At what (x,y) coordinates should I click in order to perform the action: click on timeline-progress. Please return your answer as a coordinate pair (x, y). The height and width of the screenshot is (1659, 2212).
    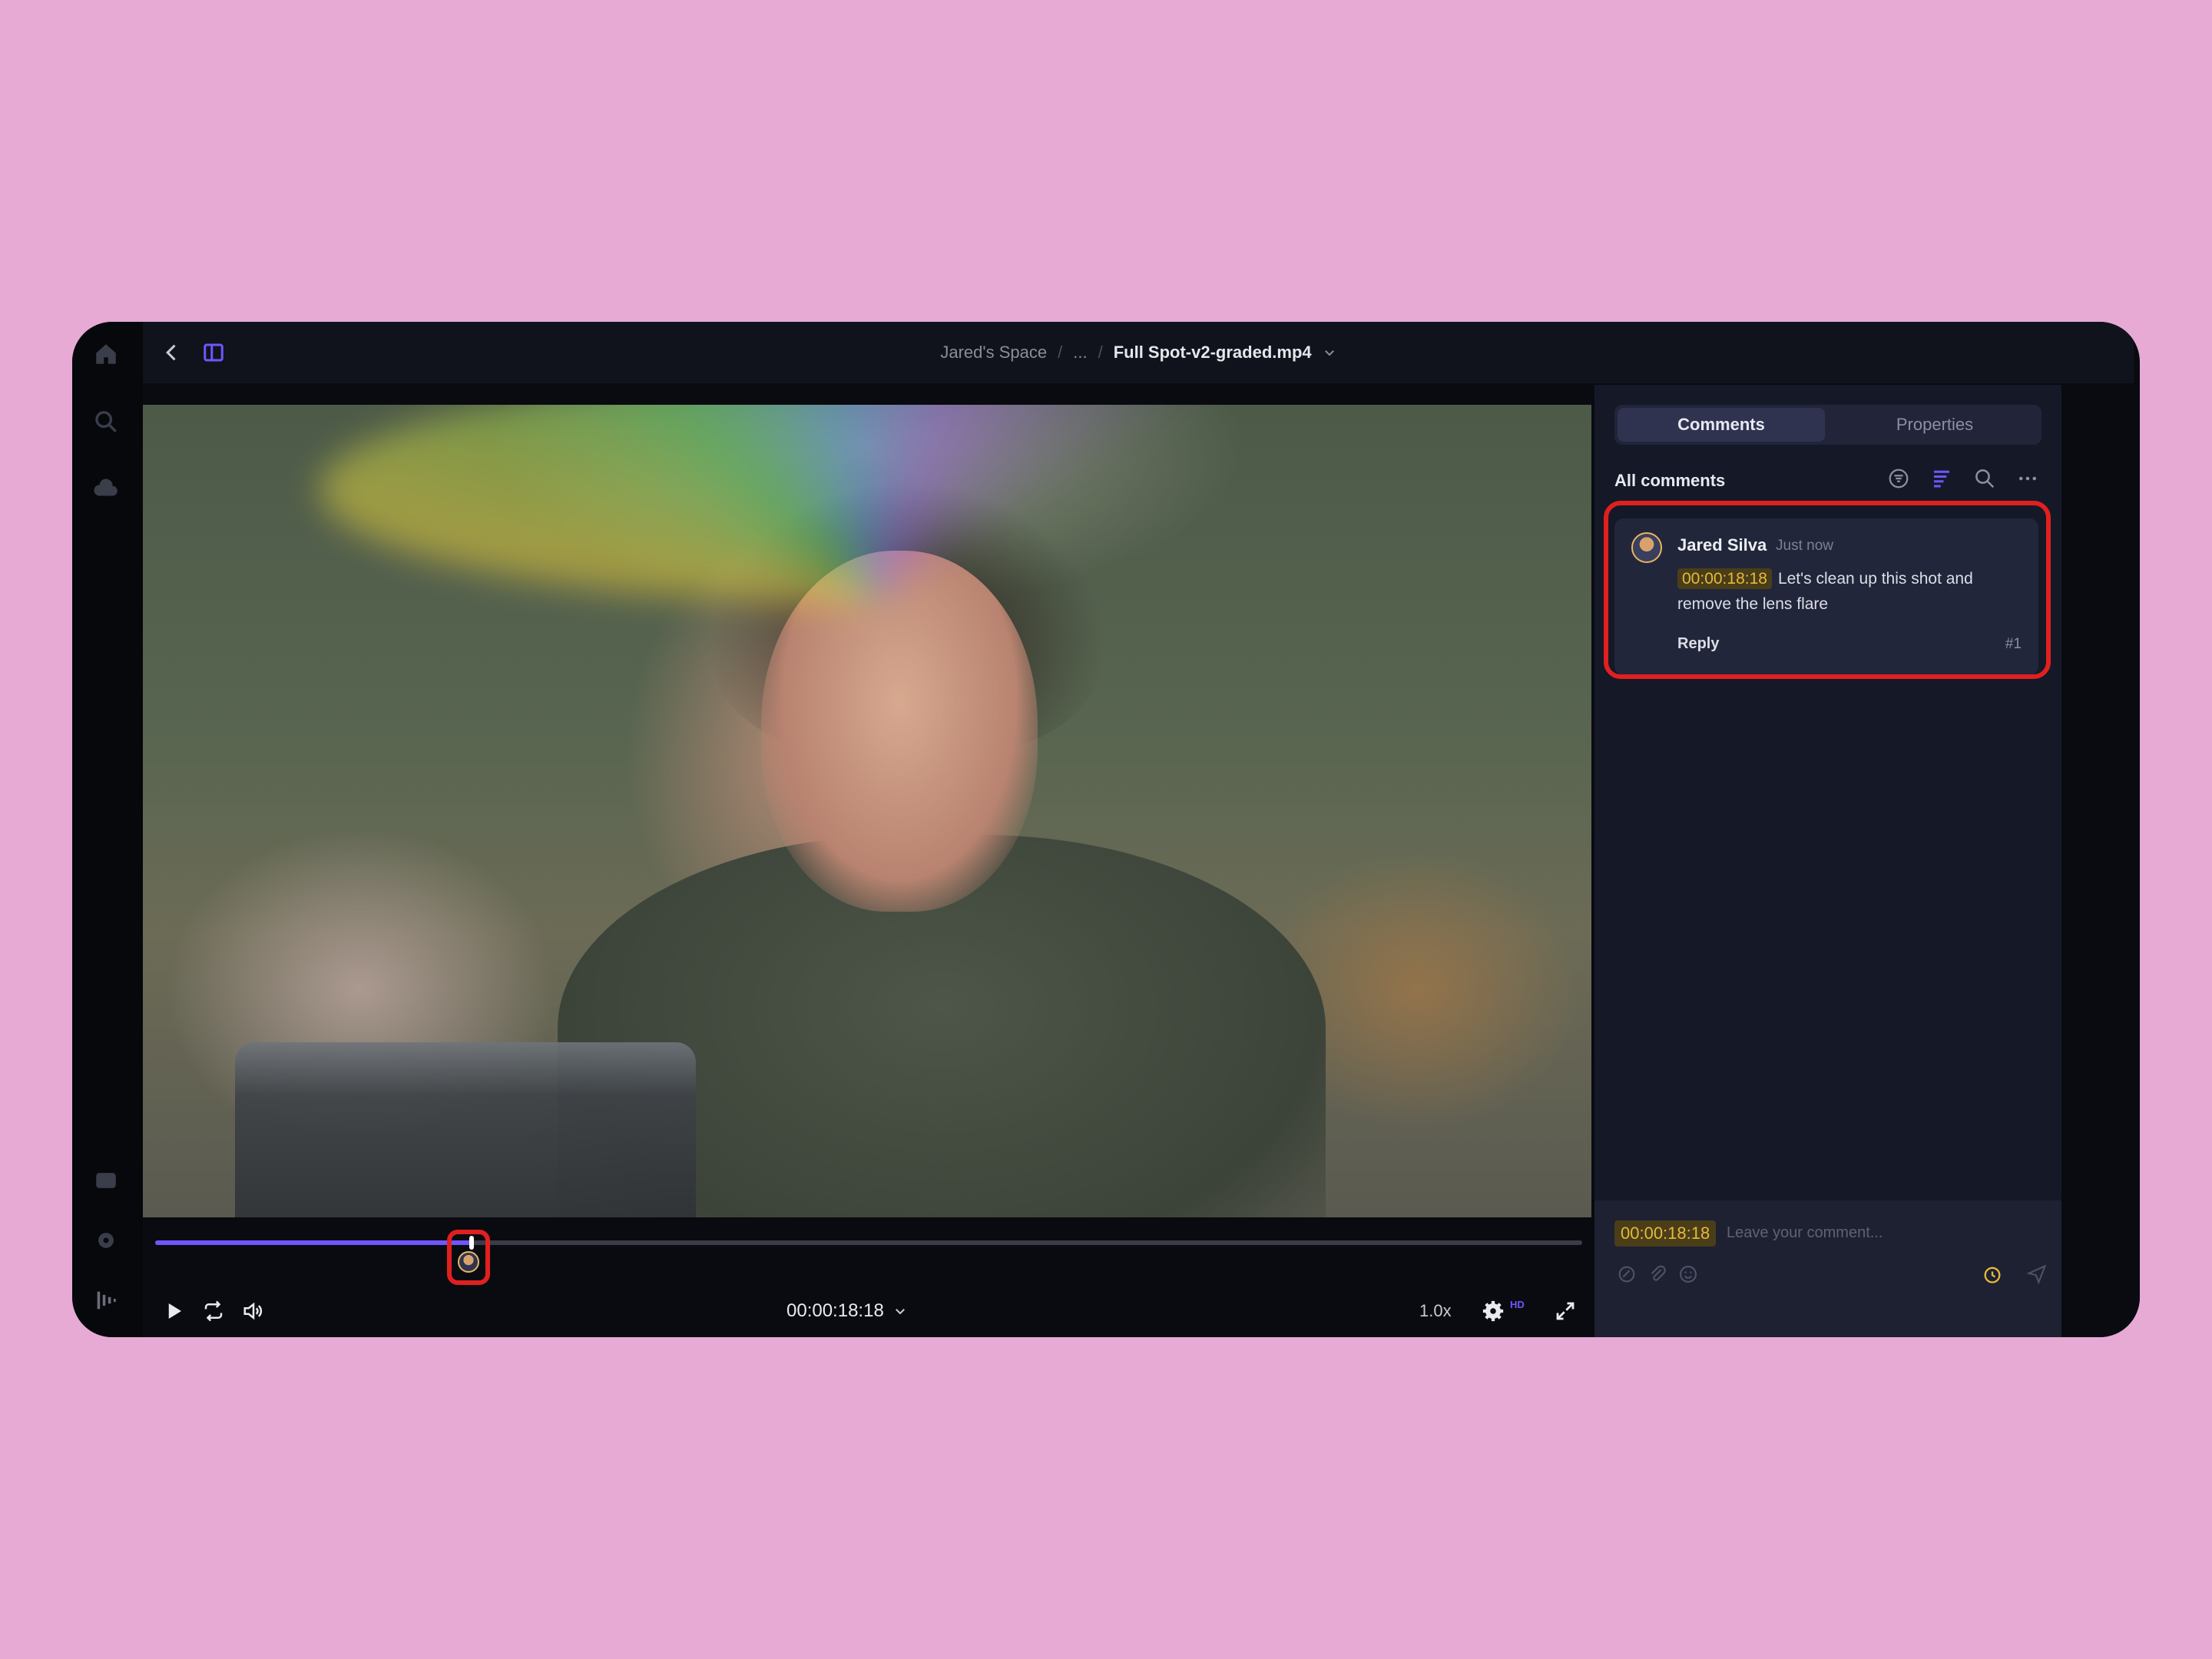
    Looking at the image, I should click on (314, 1243).